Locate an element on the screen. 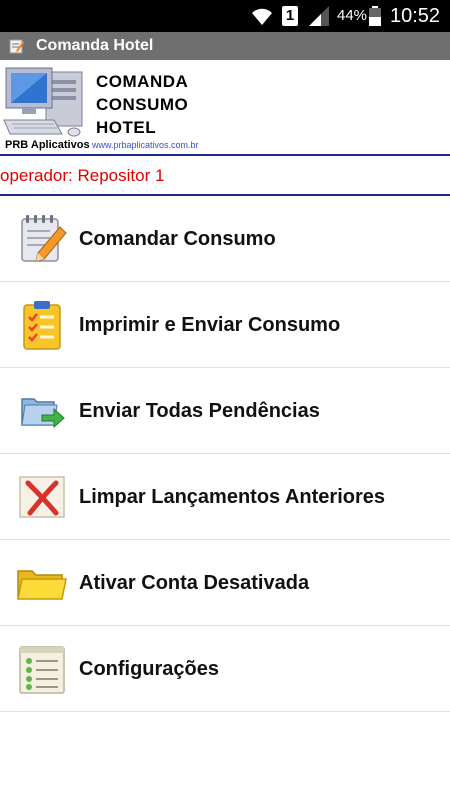 This screenshot has height=800, width=450. sim-slot-badge: 1 is located at coordinates (290, 16).